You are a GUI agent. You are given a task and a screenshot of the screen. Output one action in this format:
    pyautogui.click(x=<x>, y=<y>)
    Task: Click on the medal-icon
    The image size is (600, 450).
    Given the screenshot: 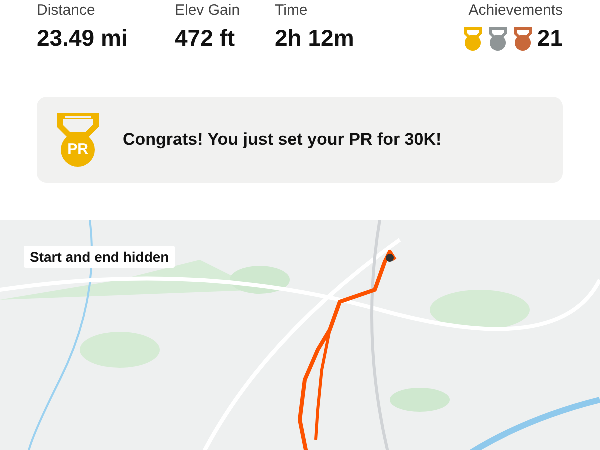 What is the action you would take?
    pyautogui.click(x=78, y=140)
    